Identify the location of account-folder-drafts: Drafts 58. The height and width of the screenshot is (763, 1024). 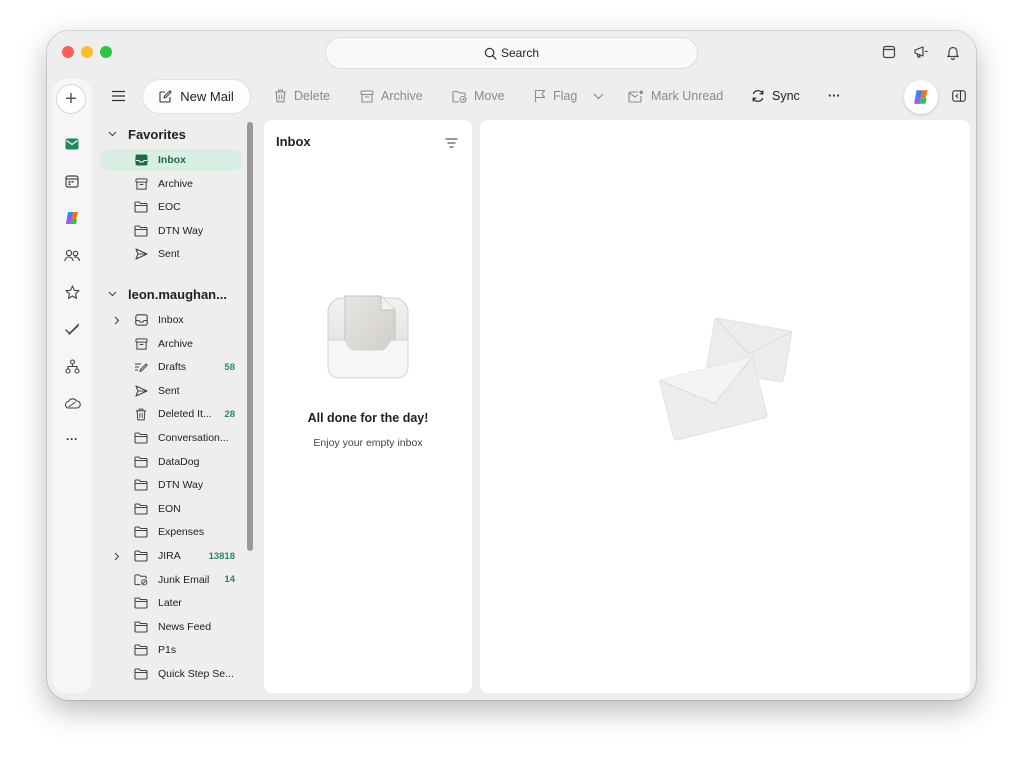
(171, 367).